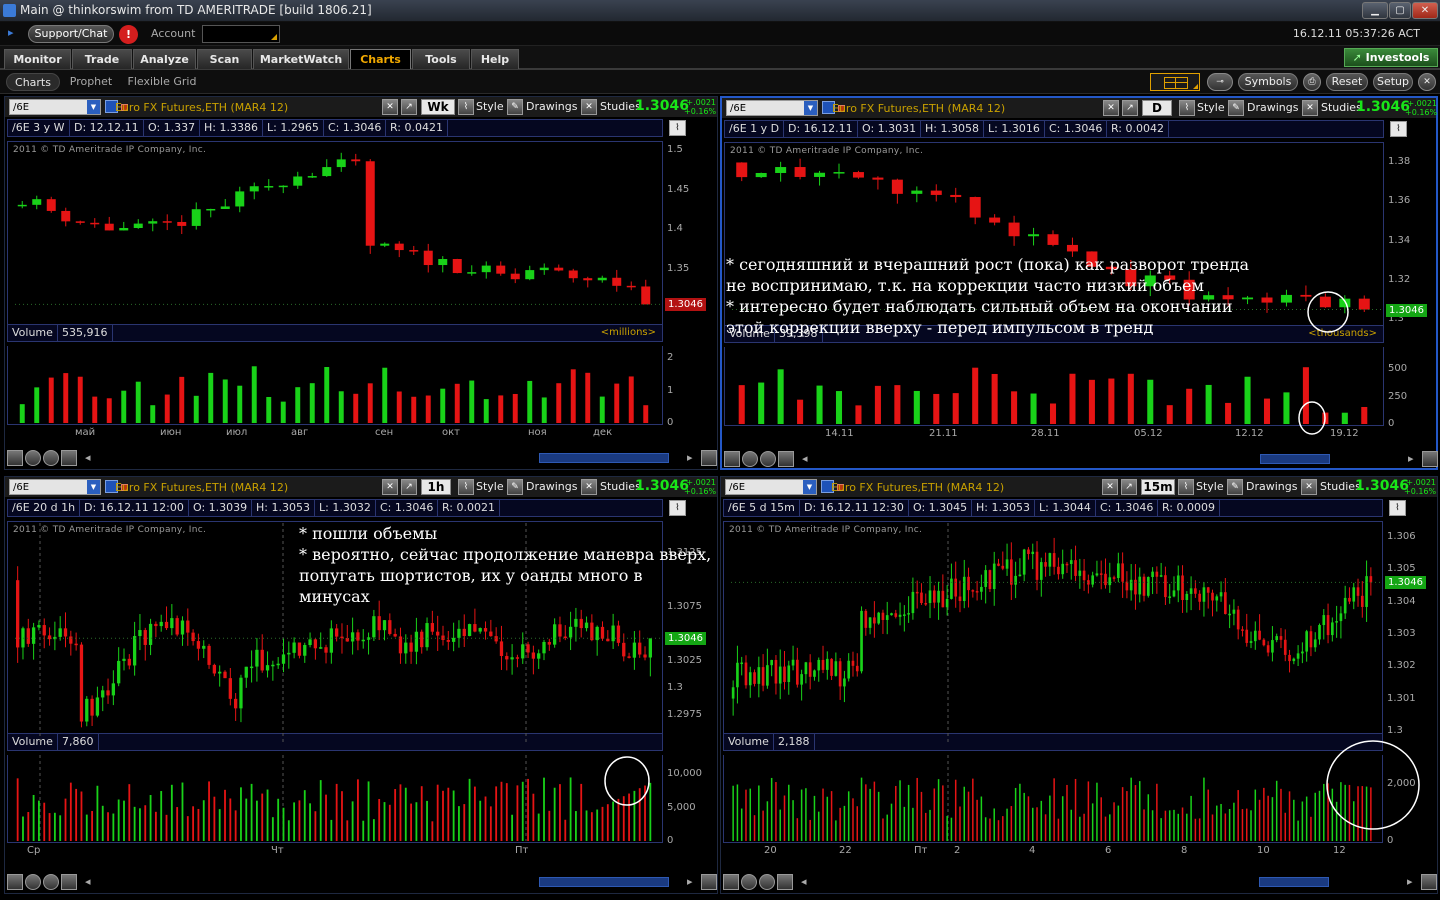  What do you see at coordinates (1375, 10) in the screenshot?
I see `minimize-icon: ▁` at bounding box center [1375, 10].